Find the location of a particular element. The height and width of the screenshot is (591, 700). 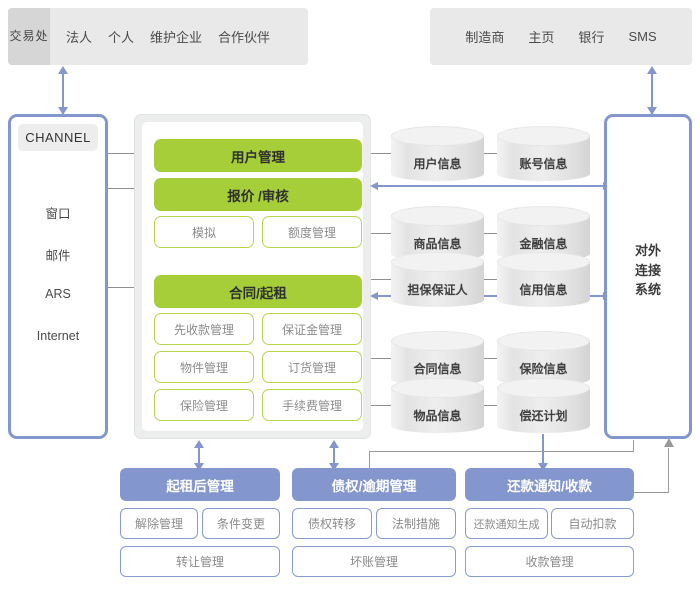

module-quote-review: 报价 /审核 is located at coordinates (258, 194).